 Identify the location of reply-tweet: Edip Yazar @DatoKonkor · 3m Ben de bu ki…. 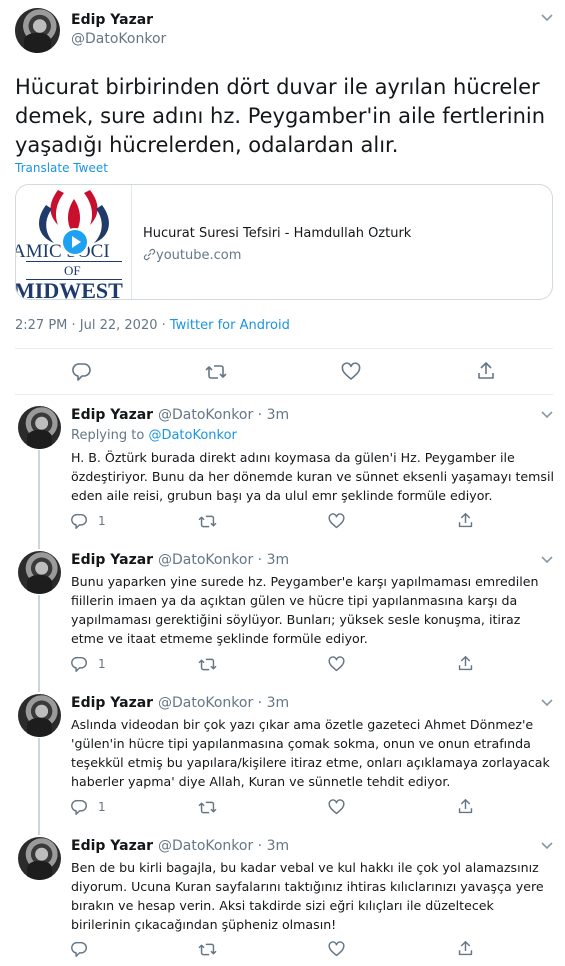
(282, 898).